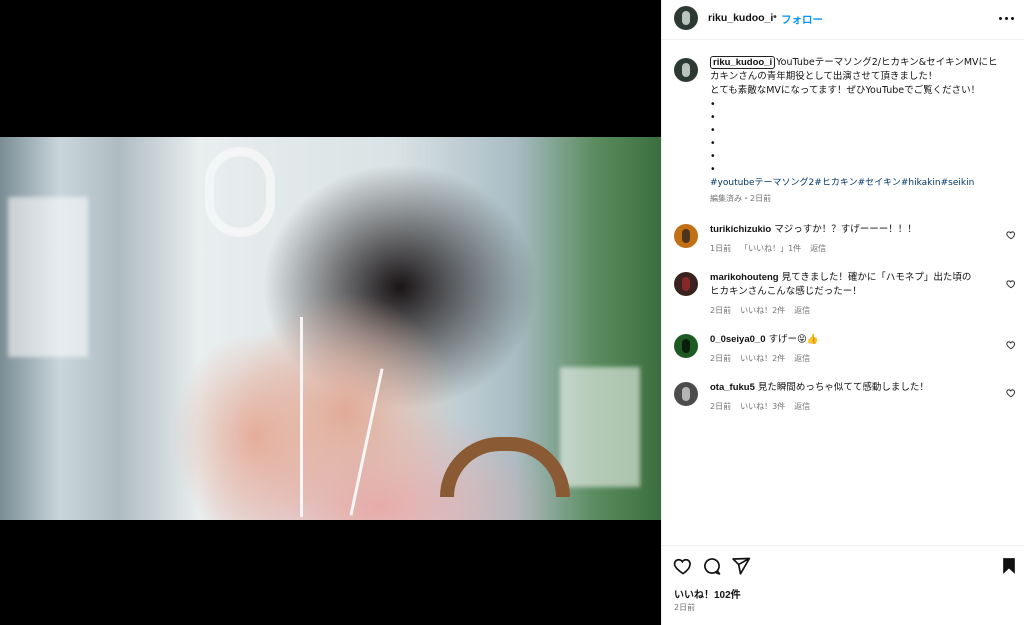  Describe the element at coordinates (921, 183) in the screenshot. I see `hashtag-link: #hikakin` at that location.